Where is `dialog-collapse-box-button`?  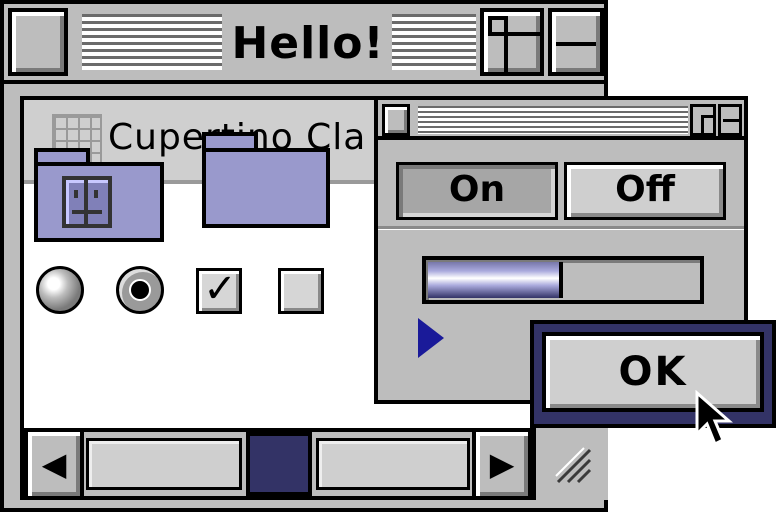 dialog-collapse-box-button is located at coordinates (730, 120).